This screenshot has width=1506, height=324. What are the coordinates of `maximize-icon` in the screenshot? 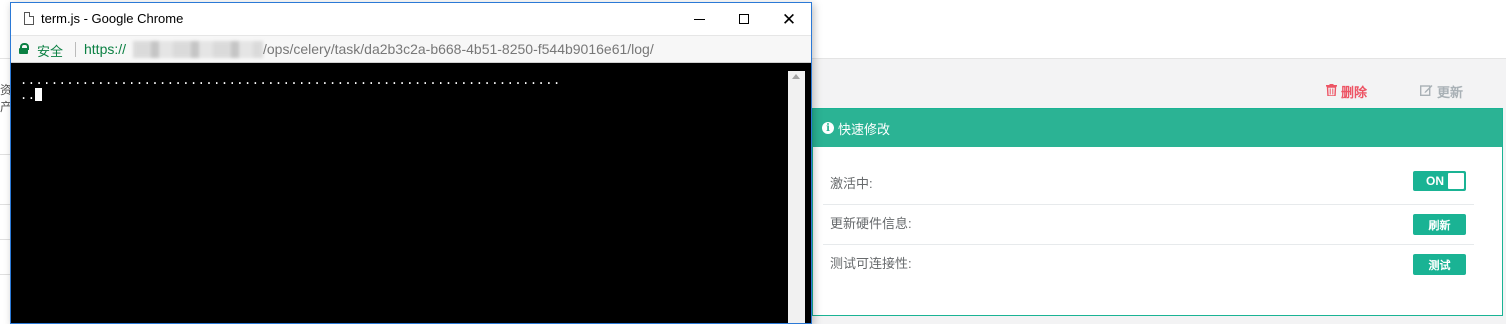 It's located at (744, 19).